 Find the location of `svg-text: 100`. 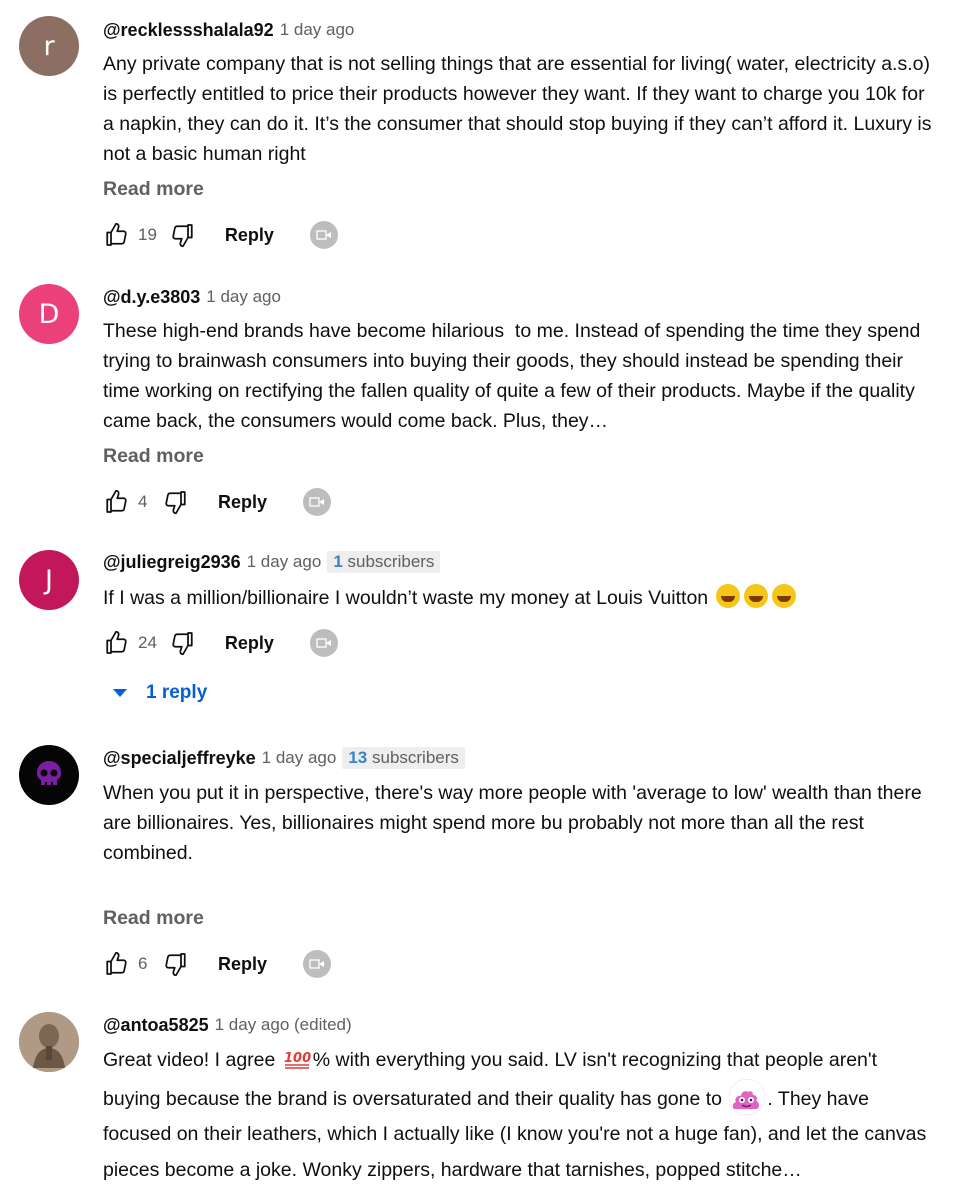

svg-text: 100 is located at coordinates (297, 1058).